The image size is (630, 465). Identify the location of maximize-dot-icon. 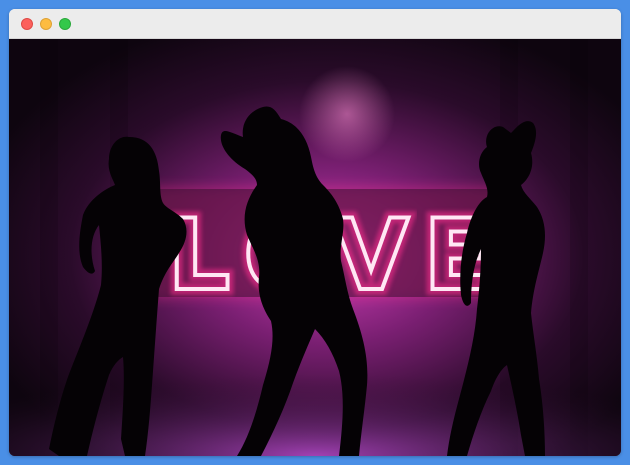
(65, 24).